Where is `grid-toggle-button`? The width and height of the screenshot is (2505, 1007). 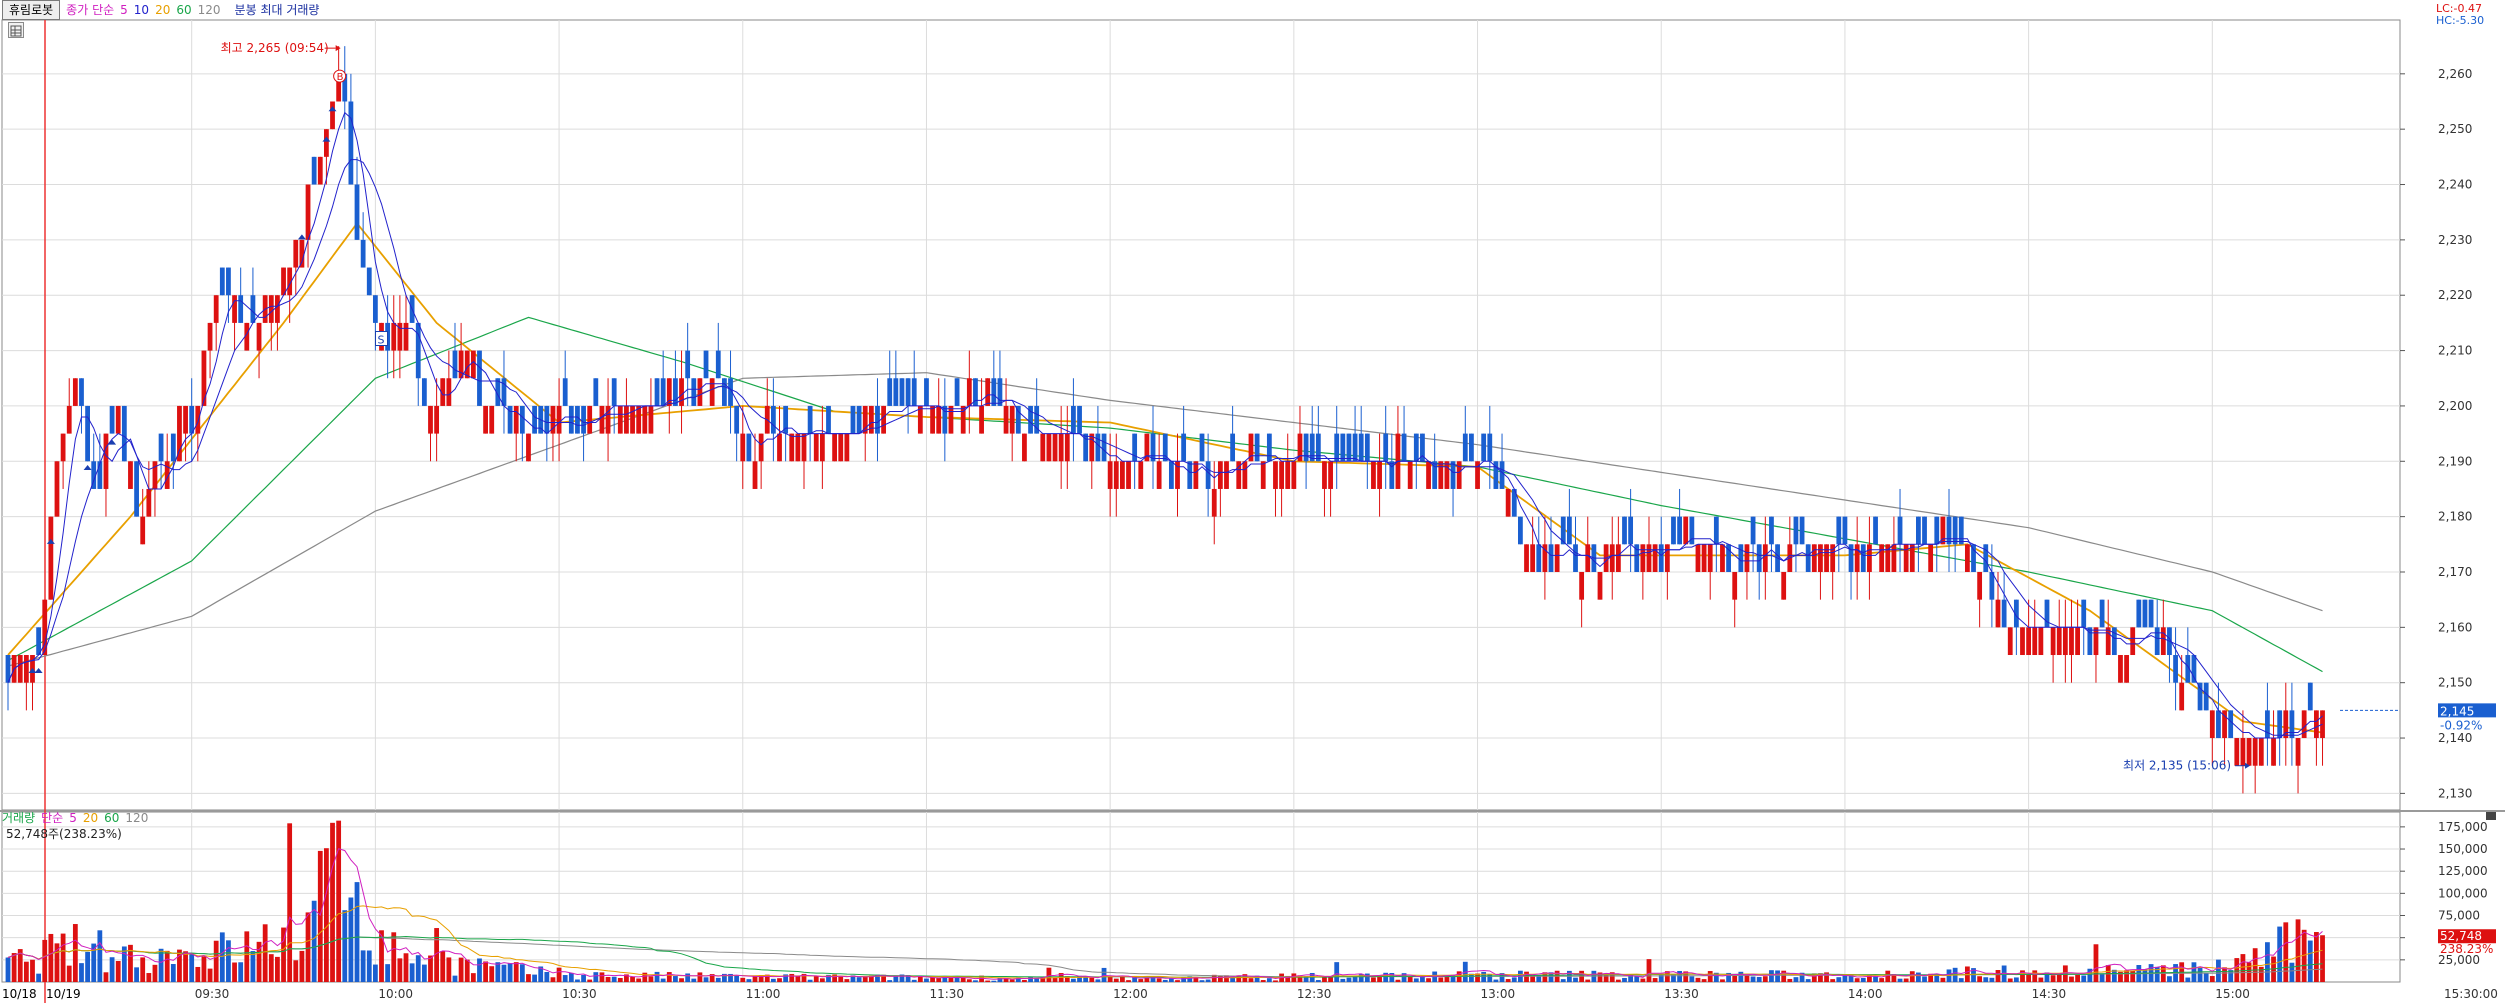
grid-toggle-button is located at coordinates (16, 30).